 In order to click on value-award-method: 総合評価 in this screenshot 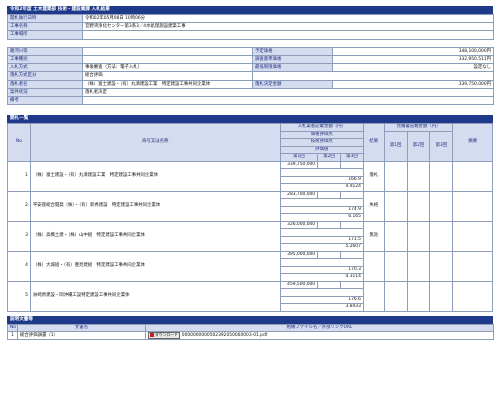, I will do `click(167, 76)`.